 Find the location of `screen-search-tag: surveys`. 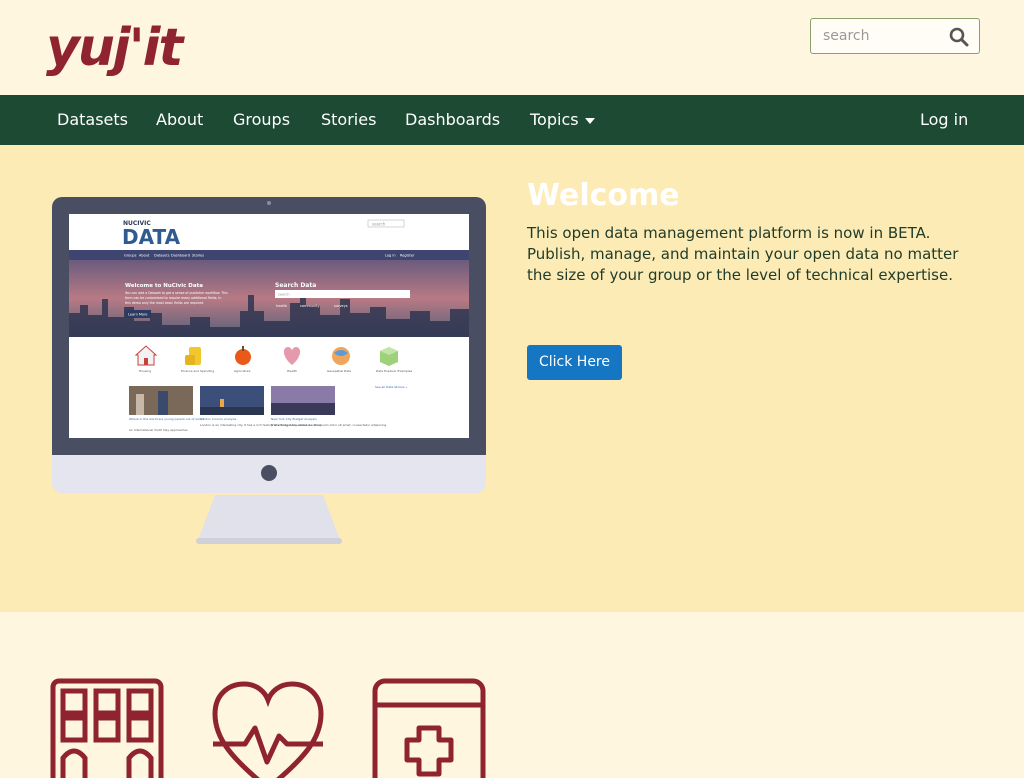

screen-search-tag: surveys is located at coordinates (341, 306).